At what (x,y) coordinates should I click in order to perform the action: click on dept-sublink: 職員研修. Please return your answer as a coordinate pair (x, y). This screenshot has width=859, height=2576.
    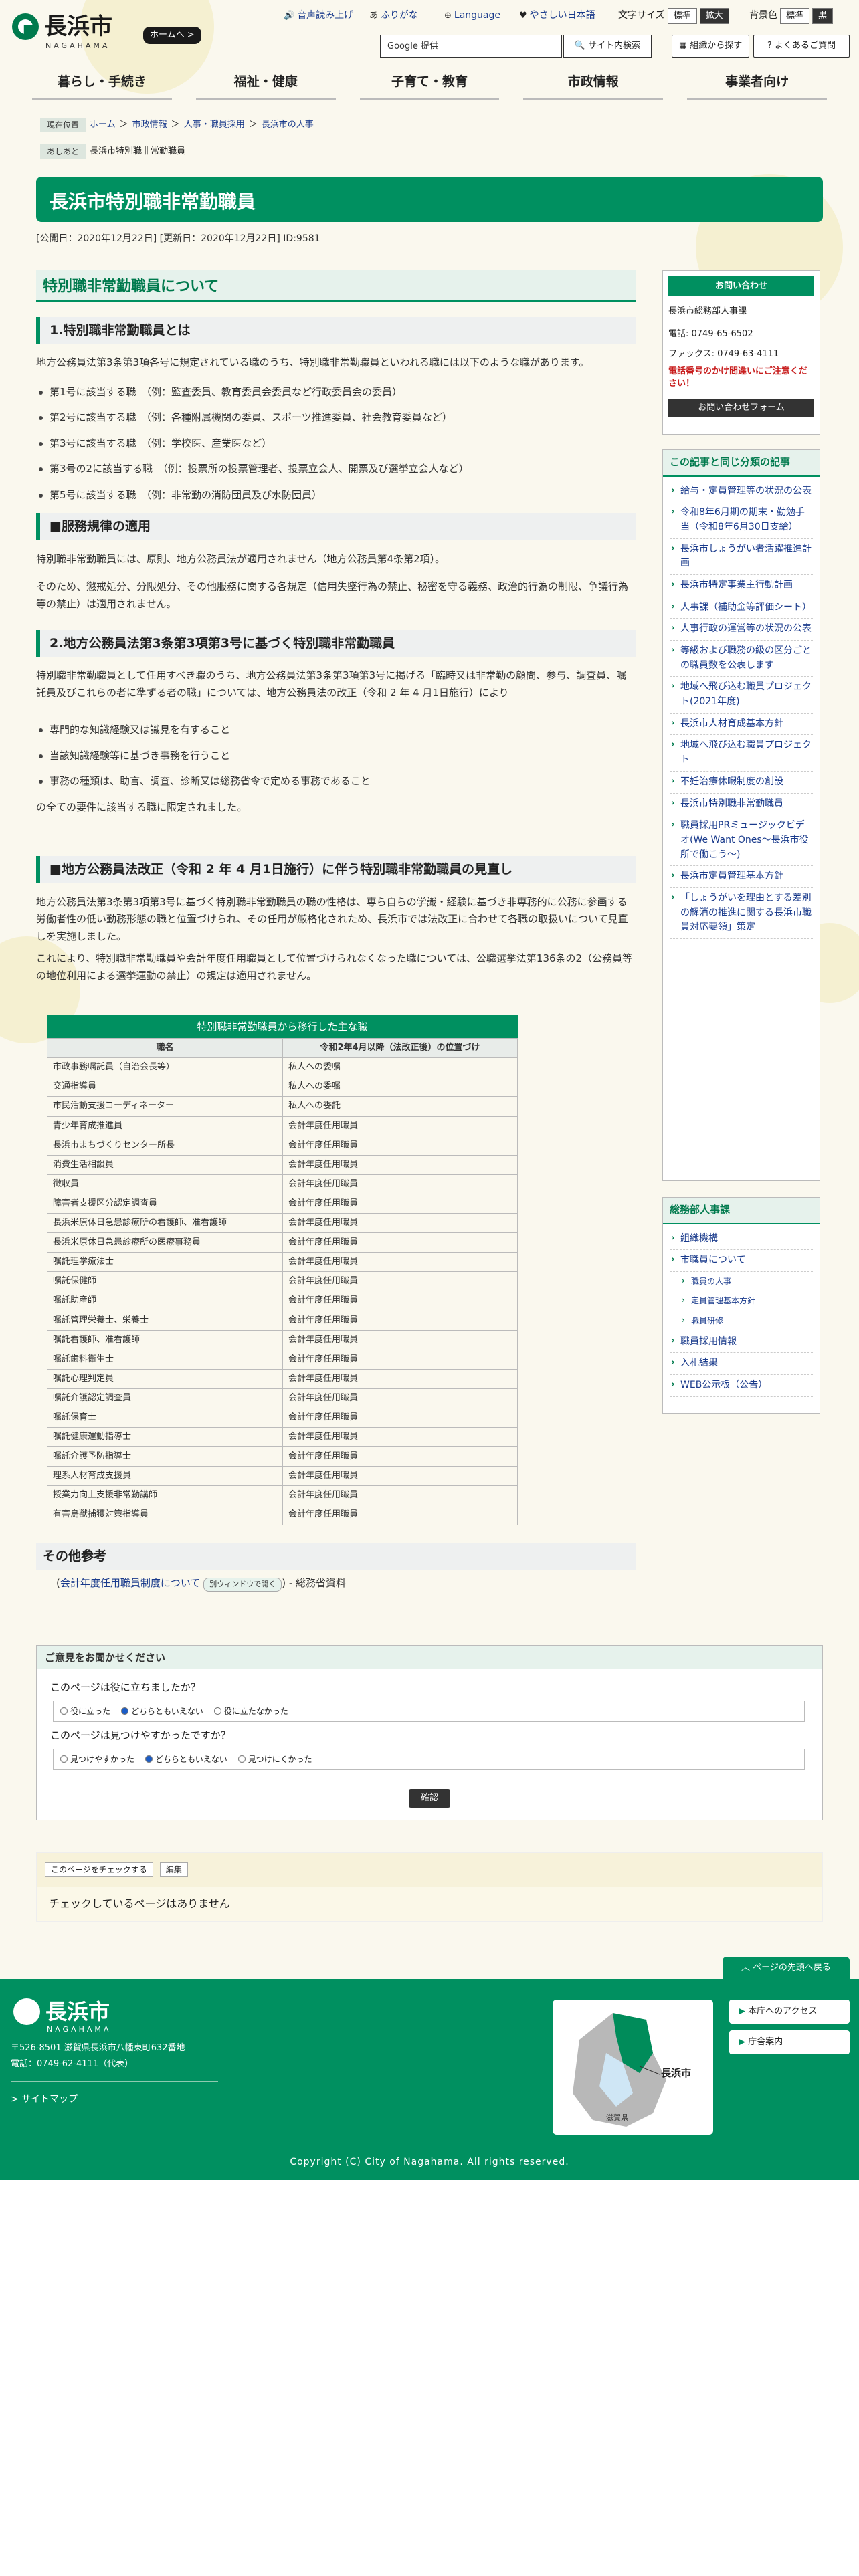
    Looking at the image, I should click on (747, 1321).